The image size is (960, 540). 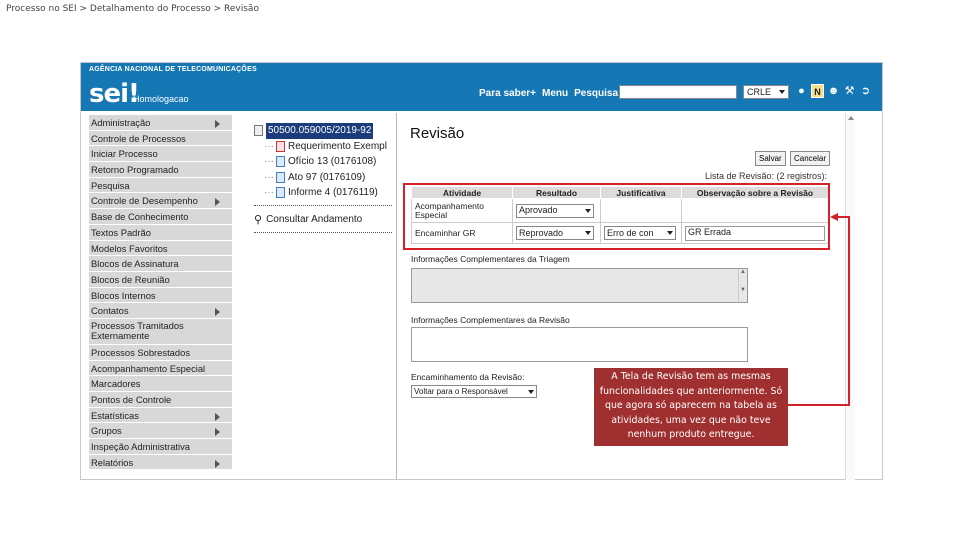 What do you see at coordinates (112, 462) in the screenshot?
I see `sidebar-item-label: Relatórios` at bounding box center [112, 462].